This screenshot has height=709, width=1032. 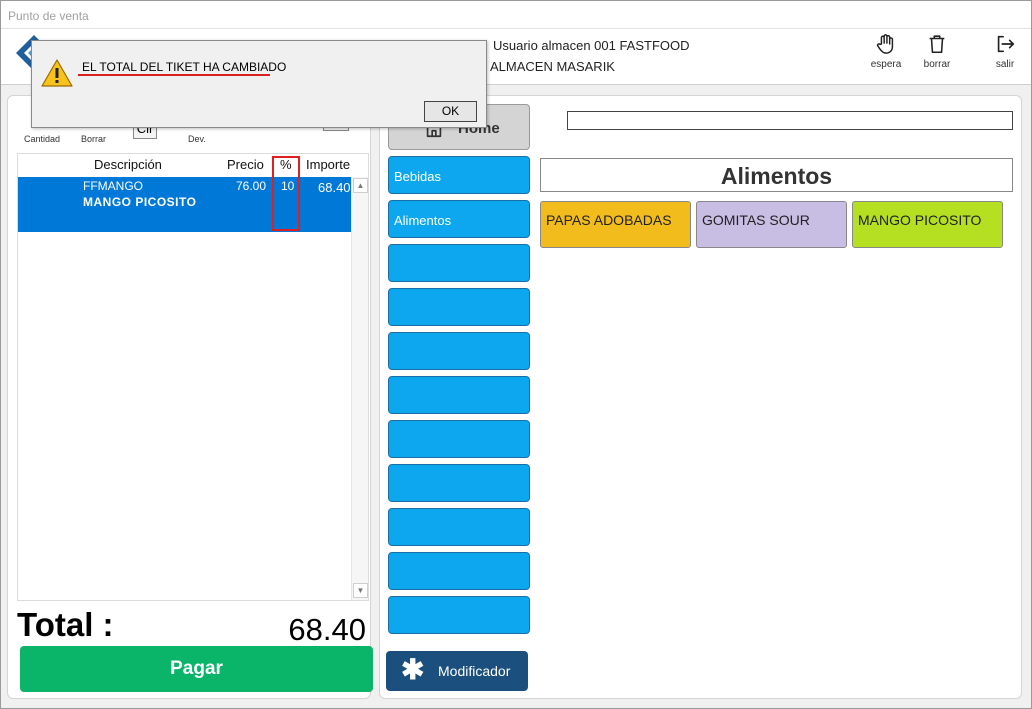 What do you see at coordinates (937, 64) in the screenshot?
I see `borrar-label: borrar` at bounding box center [937, 64].